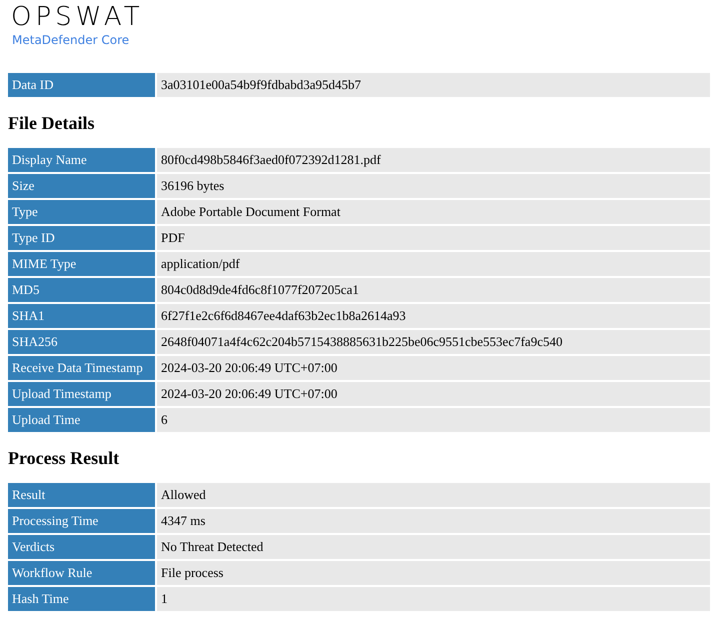 This screenshot has height=621, width=722. I want to click on field-value-cell: 80f0cd498b5846f3aed0f072392d1281.pdf, so click(433, 160).